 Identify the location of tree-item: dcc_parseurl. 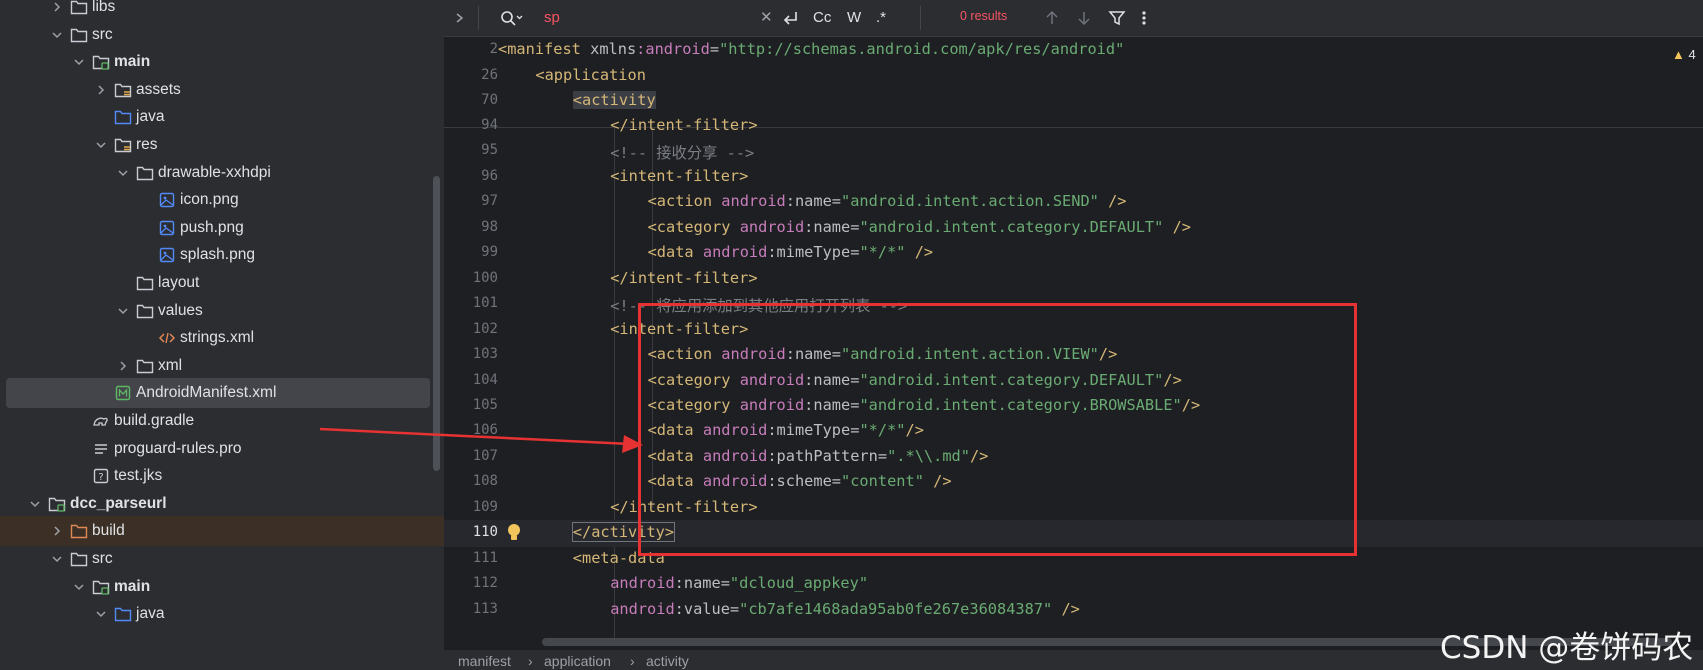
(222, 504).